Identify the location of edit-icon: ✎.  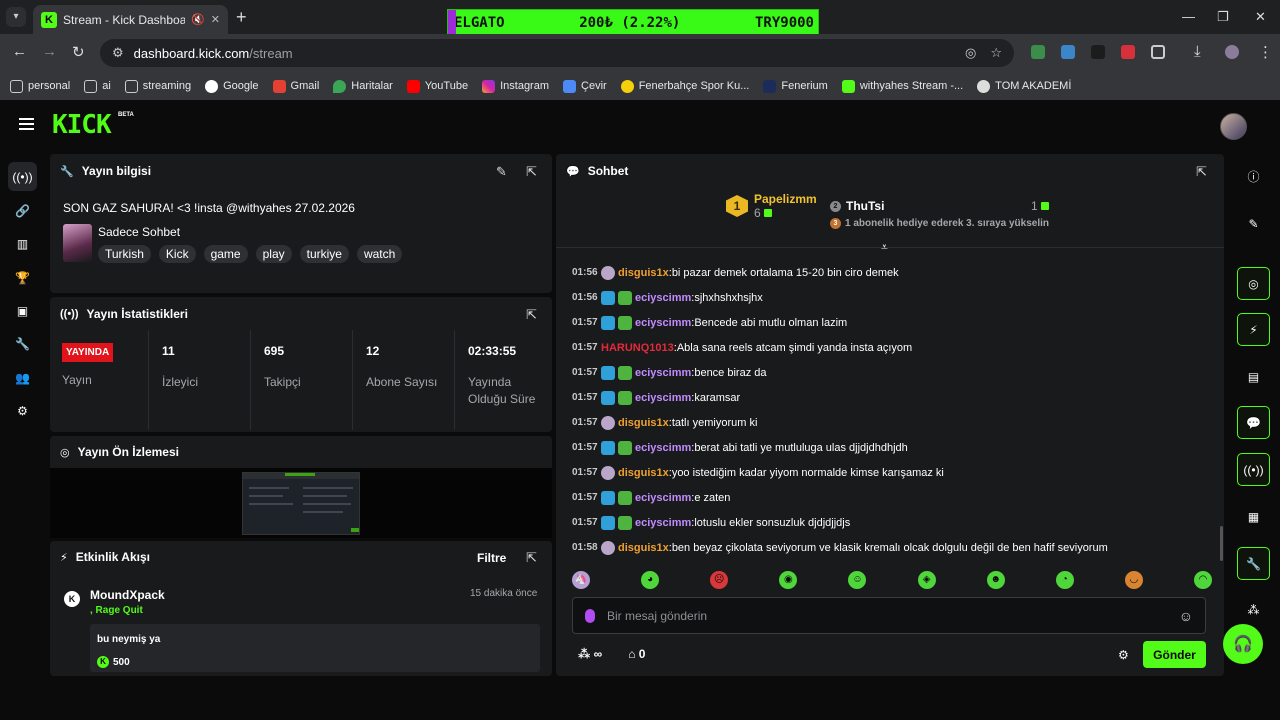
(1253, 223).